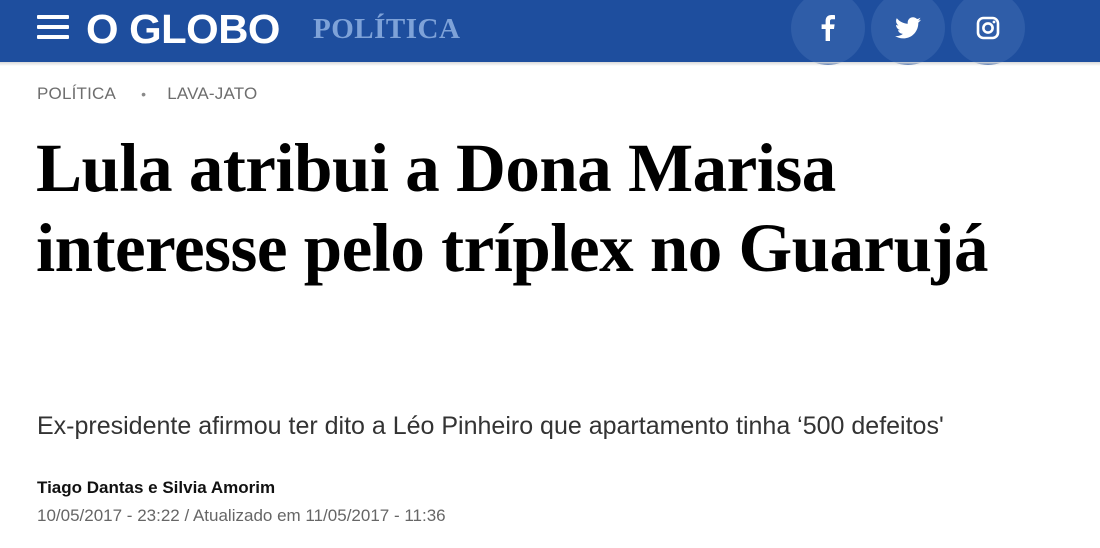  Describe the element at coordinates (212, 94) in the screenshot. I see `breadcrumb-item-lava-jato: LAVA-JATO` at that location.